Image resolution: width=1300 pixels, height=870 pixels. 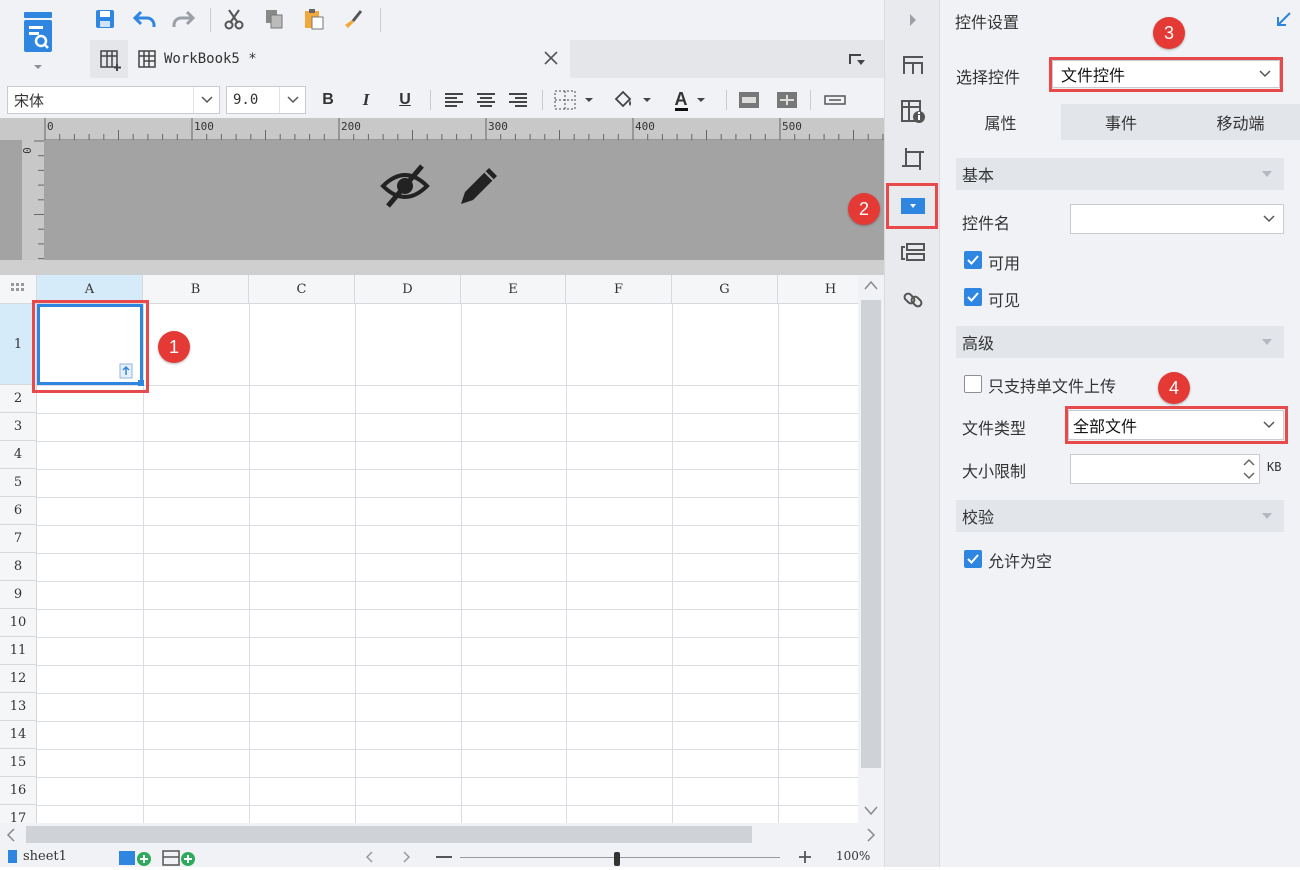 What do you see at coordinates (353, 19) in the screenshot?
I see `format-painter-icon` at bounding box center [353, 19].